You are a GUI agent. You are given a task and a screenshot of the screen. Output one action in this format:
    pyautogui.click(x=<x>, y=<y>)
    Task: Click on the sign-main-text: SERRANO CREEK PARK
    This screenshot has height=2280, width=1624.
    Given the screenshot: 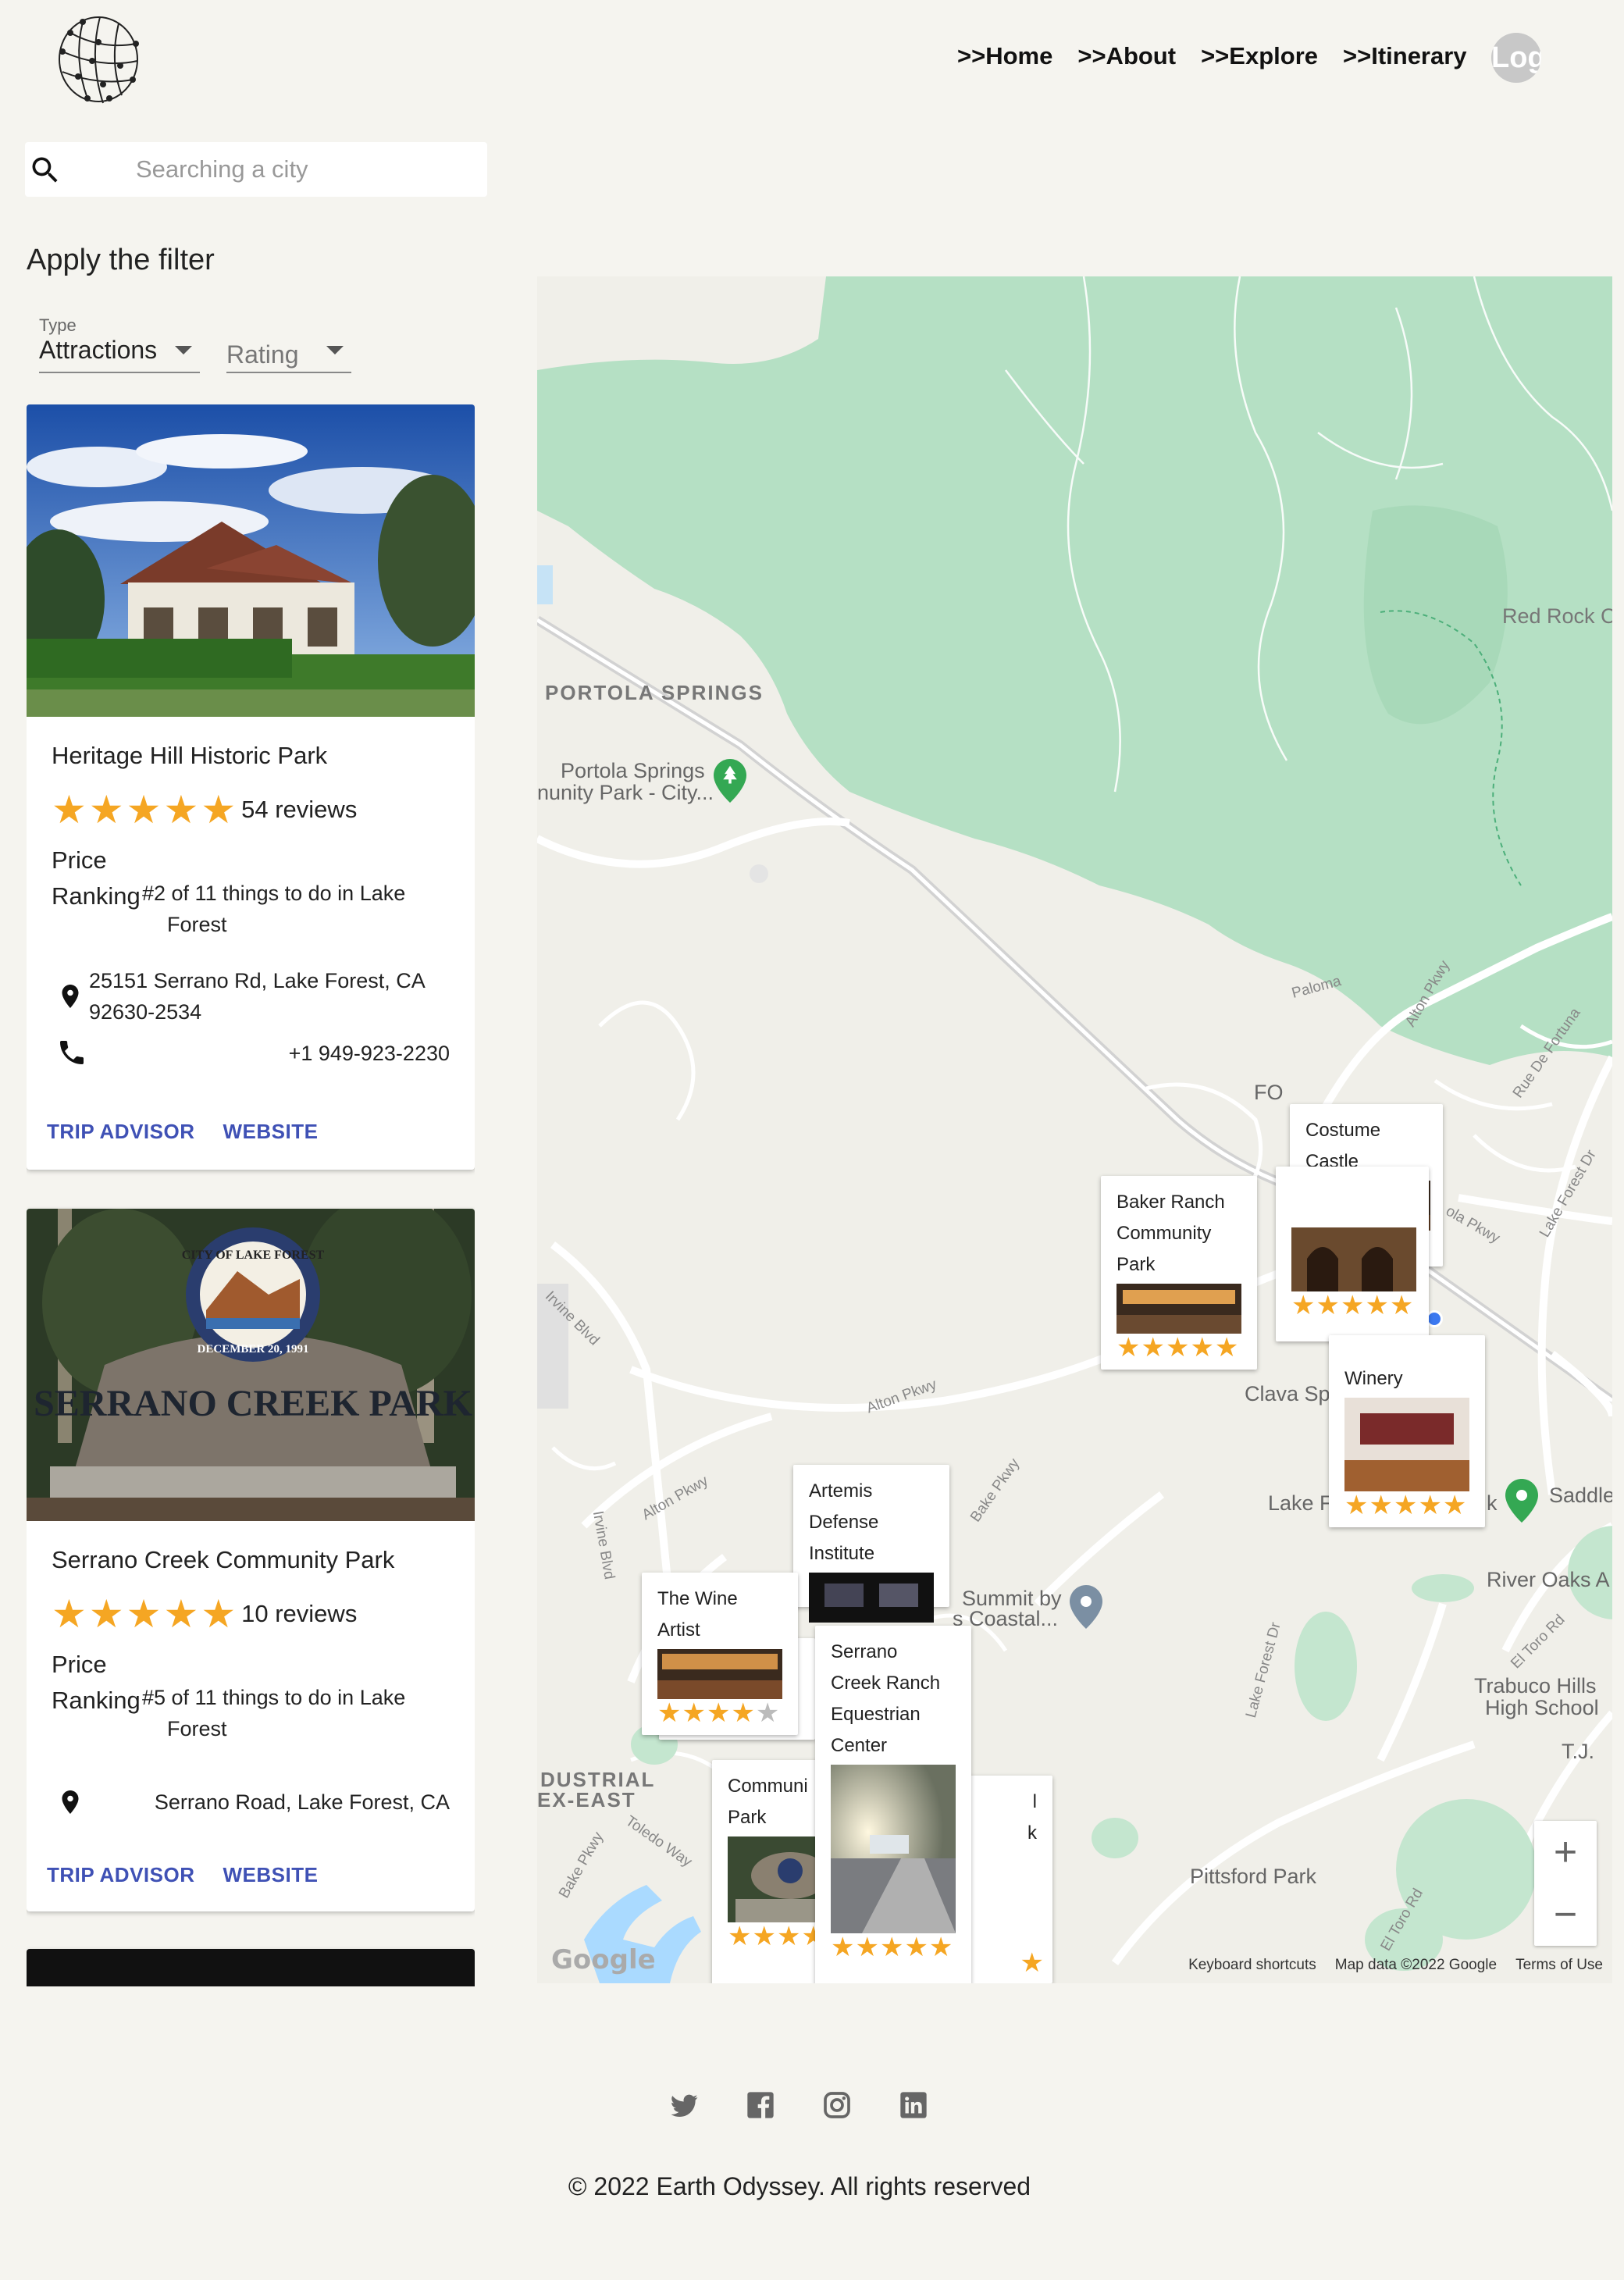 What is the action you would take?
    pyautogui.click(x=253, y=1403)
    